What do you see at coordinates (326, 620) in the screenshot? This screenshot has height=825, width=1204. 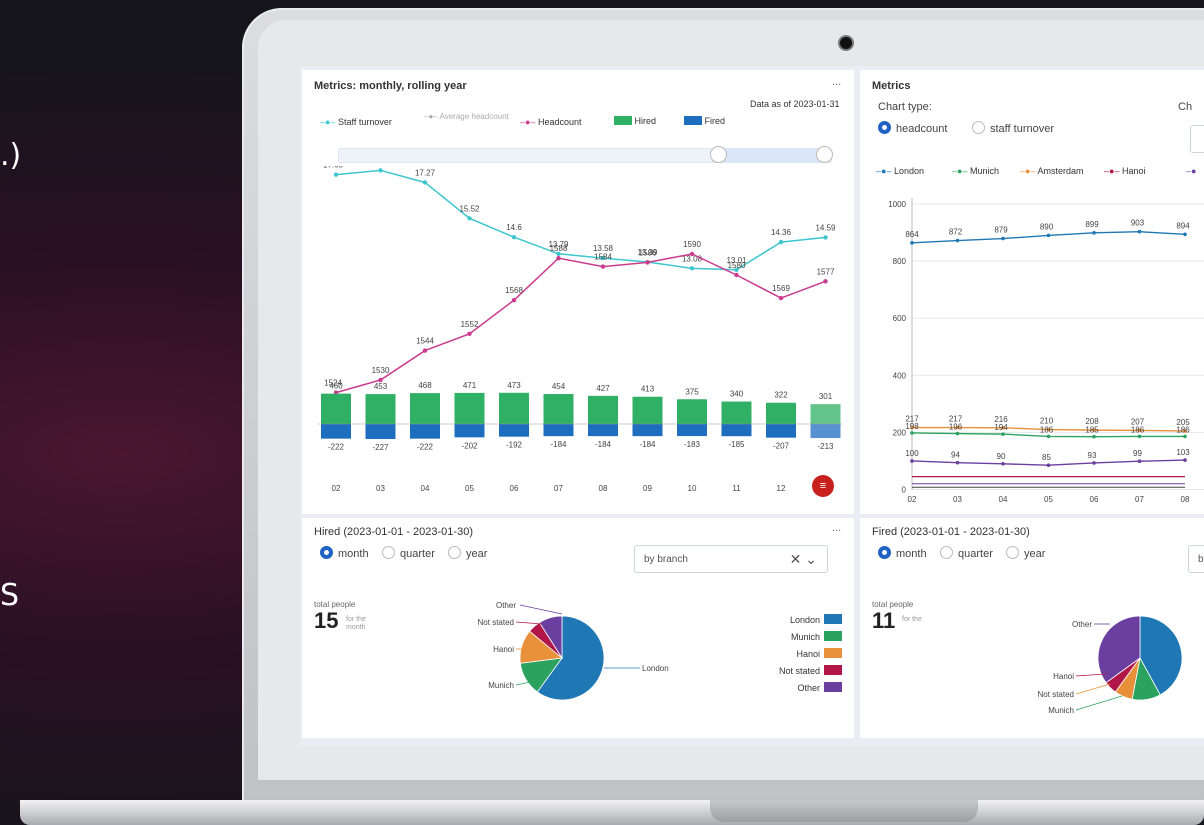 I see `total-people-value: 15` at bounding box center [326, 620].